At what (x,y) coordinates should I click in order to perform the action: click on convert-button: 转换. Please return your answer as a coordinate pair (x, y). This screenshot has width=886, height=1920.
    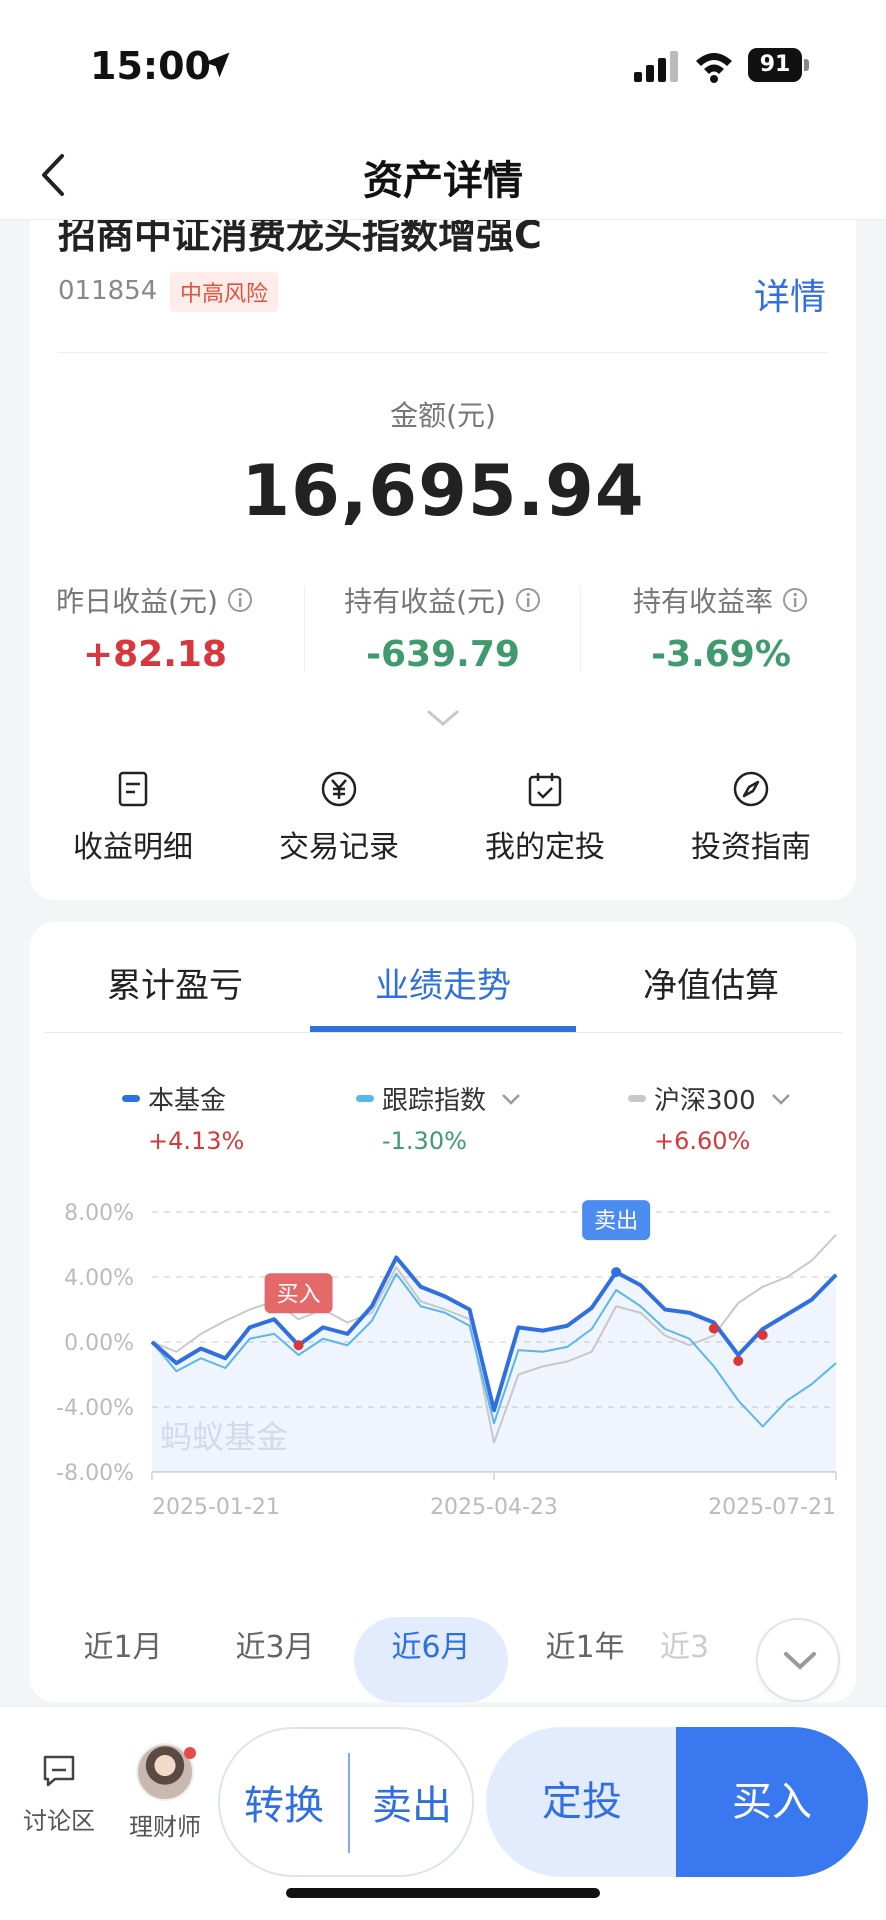
    Looking at the image, I should click on (284, 1802).